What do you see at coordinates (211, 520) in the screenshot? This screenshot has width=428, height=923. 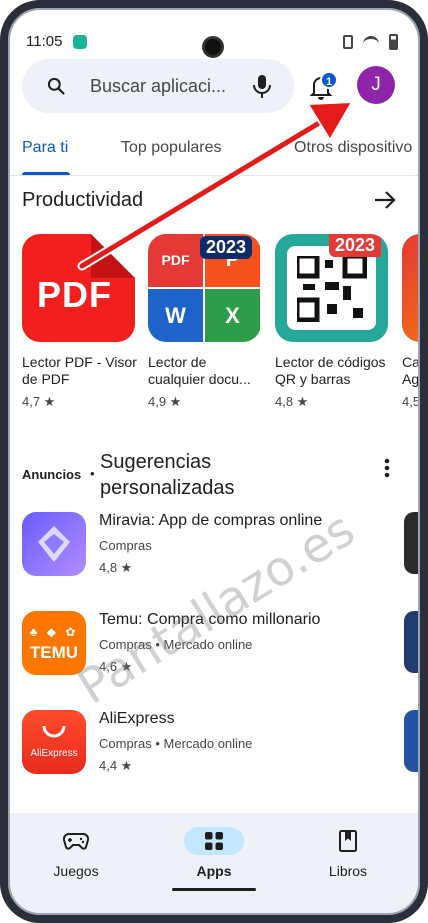 I see `app-title: Miravia: App de compras online` at bounding box center [211, 520].